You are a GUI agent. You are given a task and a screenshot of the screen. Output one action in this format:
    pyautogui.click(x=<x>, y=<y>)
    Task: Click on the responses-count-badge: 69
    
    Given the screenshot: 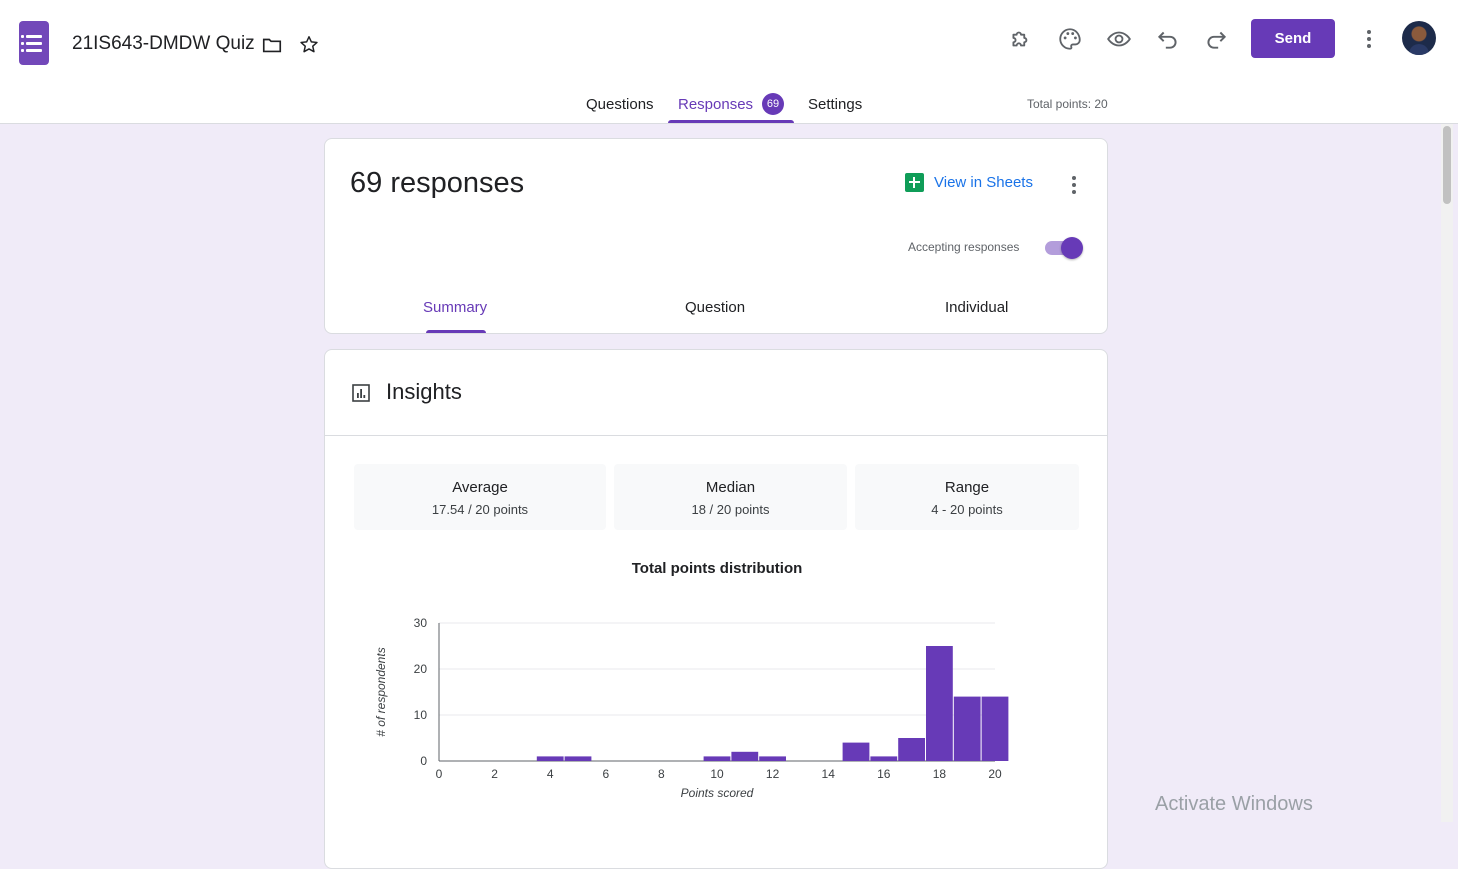 What is the action you would take?
    pyautogui.click(x=773, y=104)
    